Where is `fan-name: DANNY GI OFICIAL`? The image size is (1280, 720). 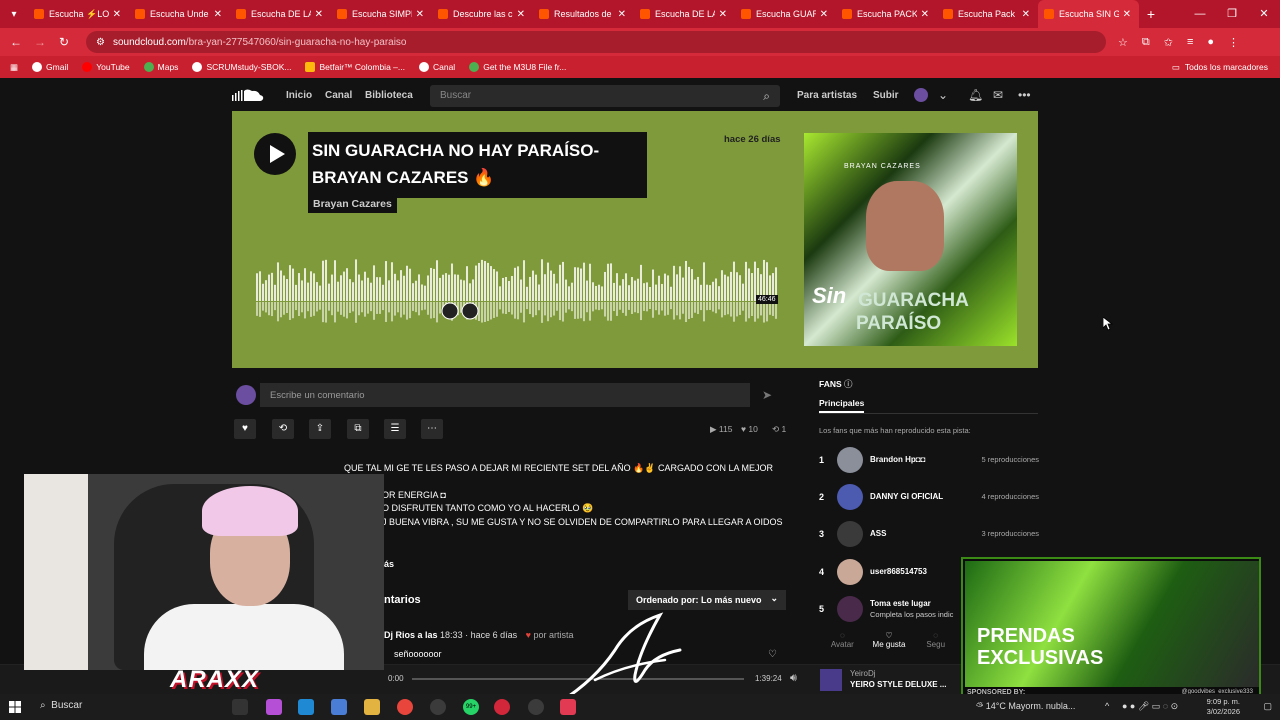 fan-name: DANNY GI OFICIAL is located at coordinates (906, 496).